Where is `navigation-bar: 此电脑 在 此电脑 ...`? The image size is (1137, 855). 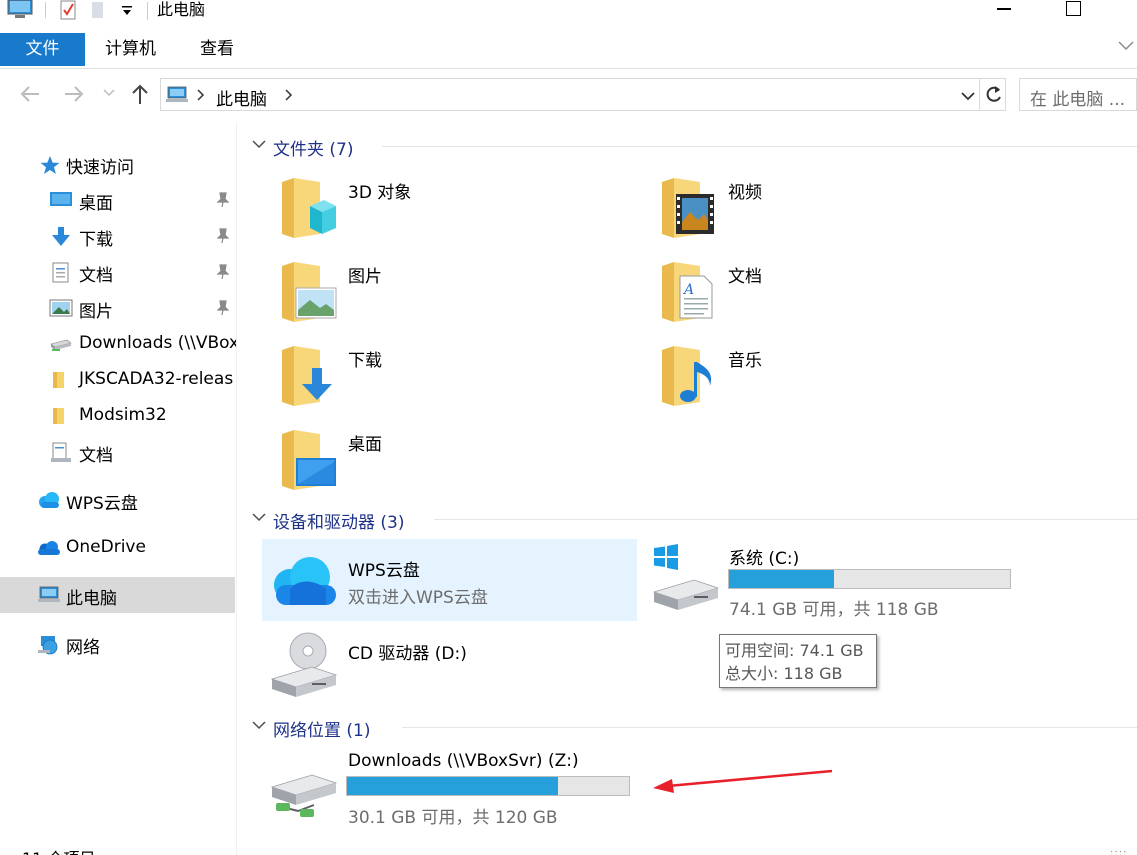 navigation-bar: 此电脑 在 此电脑 ... is located at coordinates (568, 95).